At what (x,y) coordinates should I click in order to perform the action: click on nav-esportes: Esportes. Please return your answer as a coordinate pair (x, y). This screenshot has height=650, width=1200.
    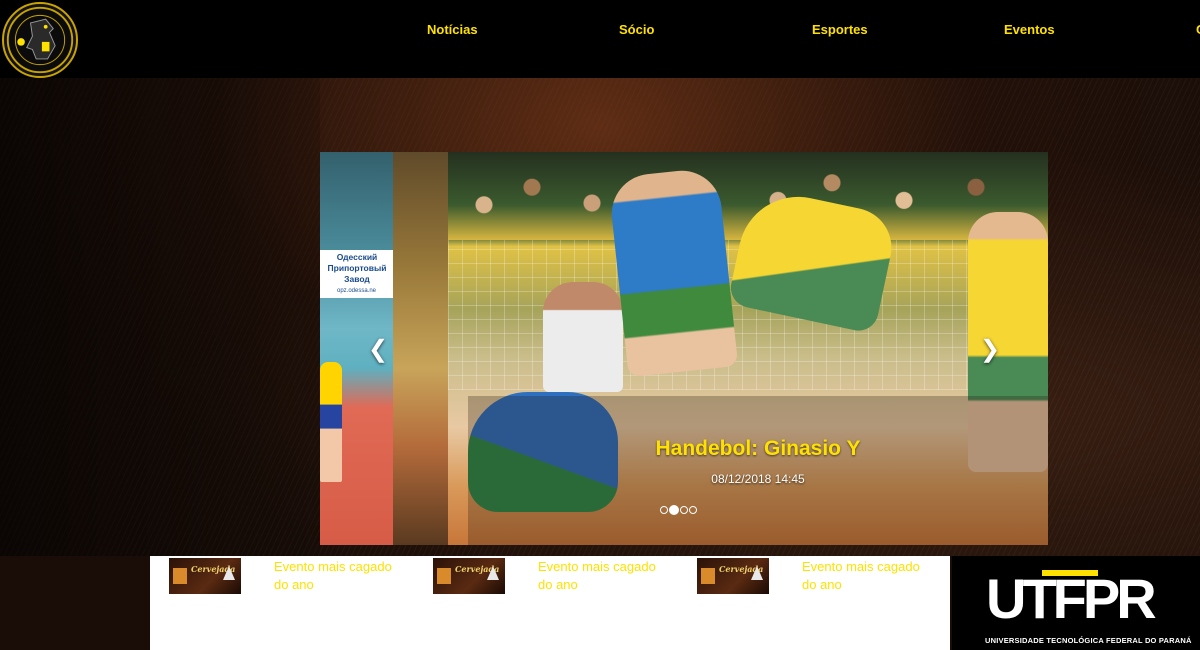
    Looking at the image, I should click on (840, 29).